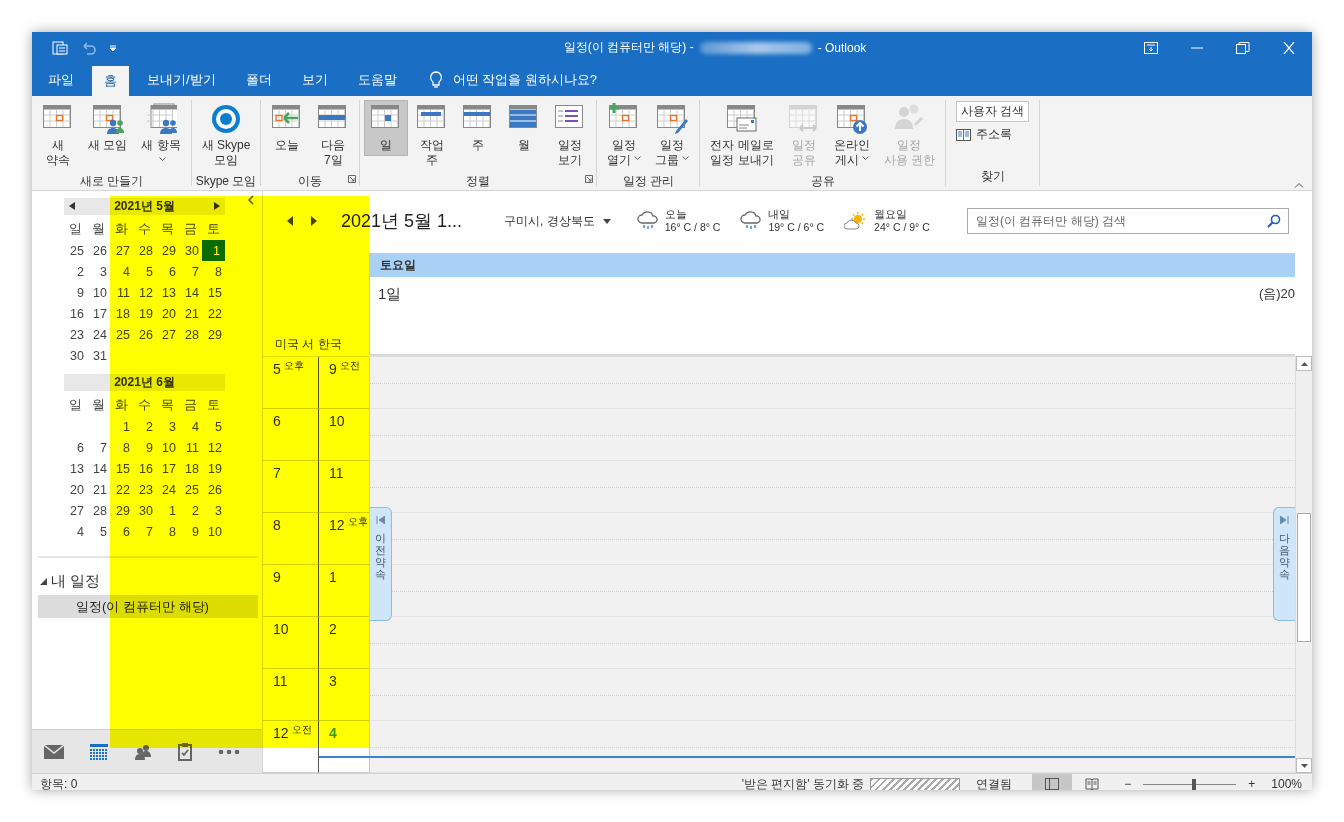 The width and height of the screenshot is (1344, 822). I want to click on ribbon-button: 일정 보기, so click(570, 135).